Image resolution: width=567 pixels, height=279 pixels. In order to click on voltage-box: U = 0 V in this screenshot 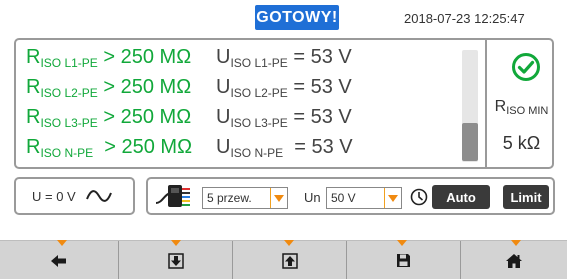, I will do `click(74, 196)`.